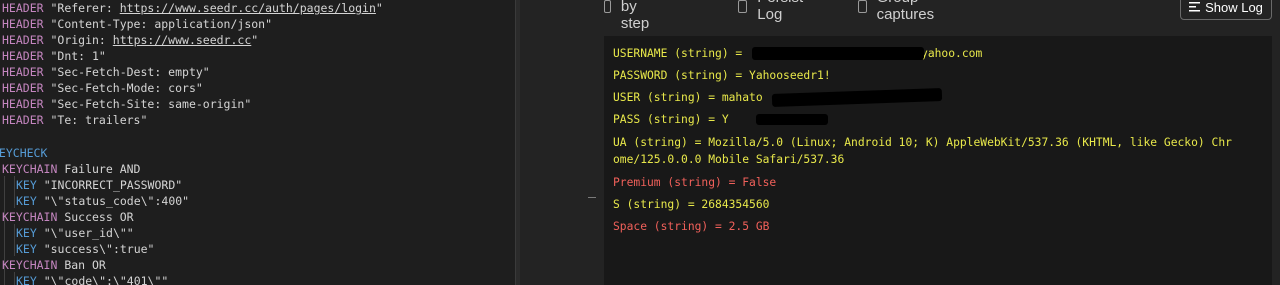 The width and height of the screenshot is (1280, 285). What do you see at coordinates (126, 72) in the screenshot?
I see `code-text: "Sec-Fetch-Dest: empty"` at bounding box center [126, 72].